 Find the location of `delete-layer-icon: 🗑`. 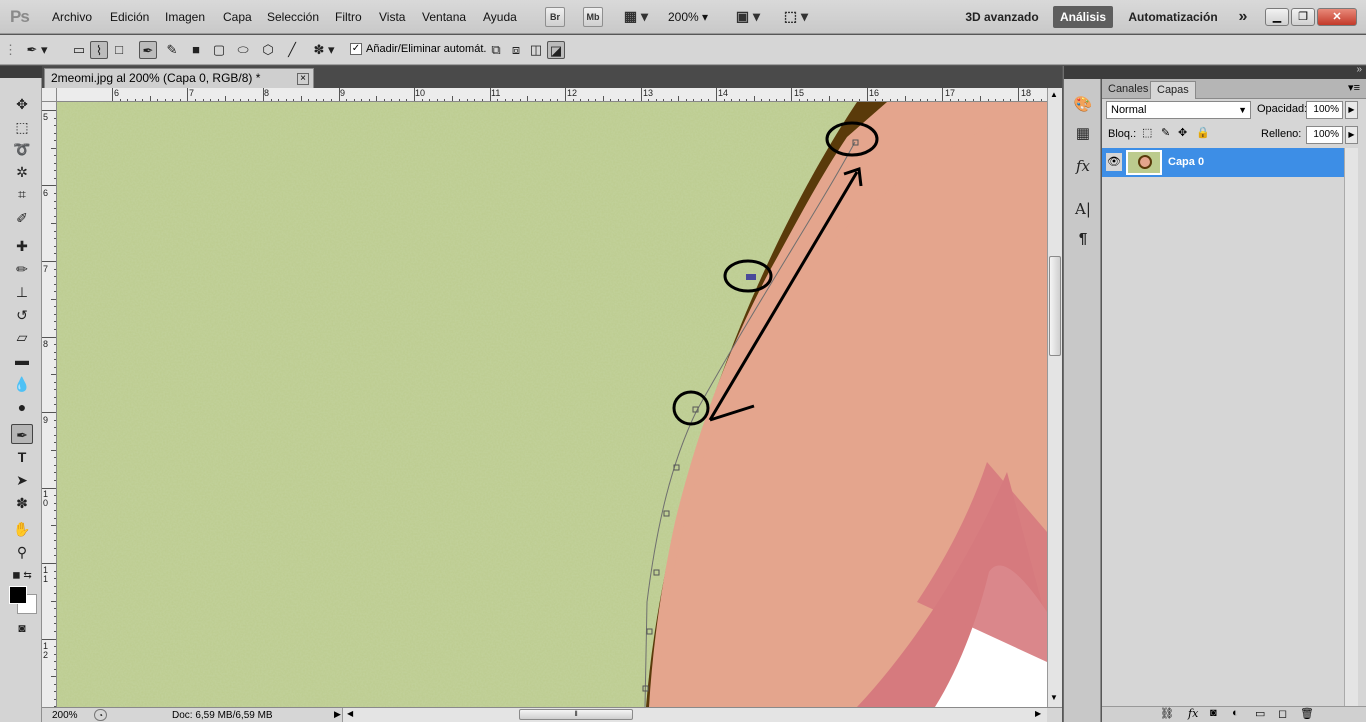

delete-layer-icon: 🗑 is located at coordinates (1307, 713).